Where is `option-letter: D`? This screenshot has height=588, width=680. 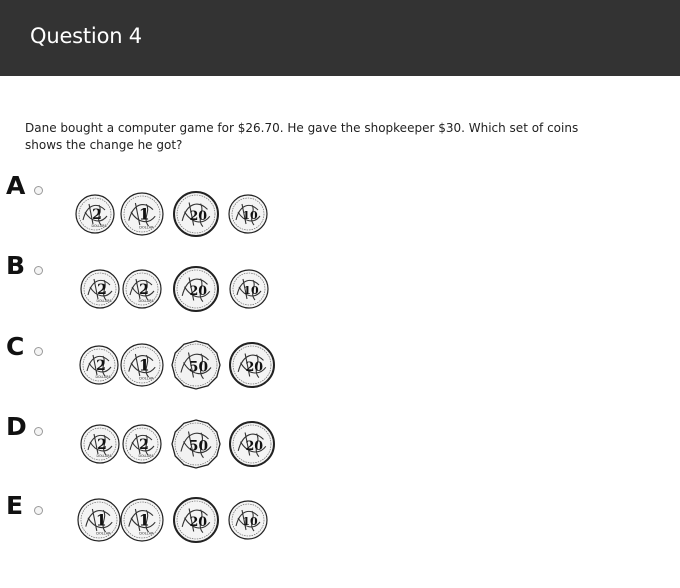 option-letter: D is located at coordinates (16, 426).